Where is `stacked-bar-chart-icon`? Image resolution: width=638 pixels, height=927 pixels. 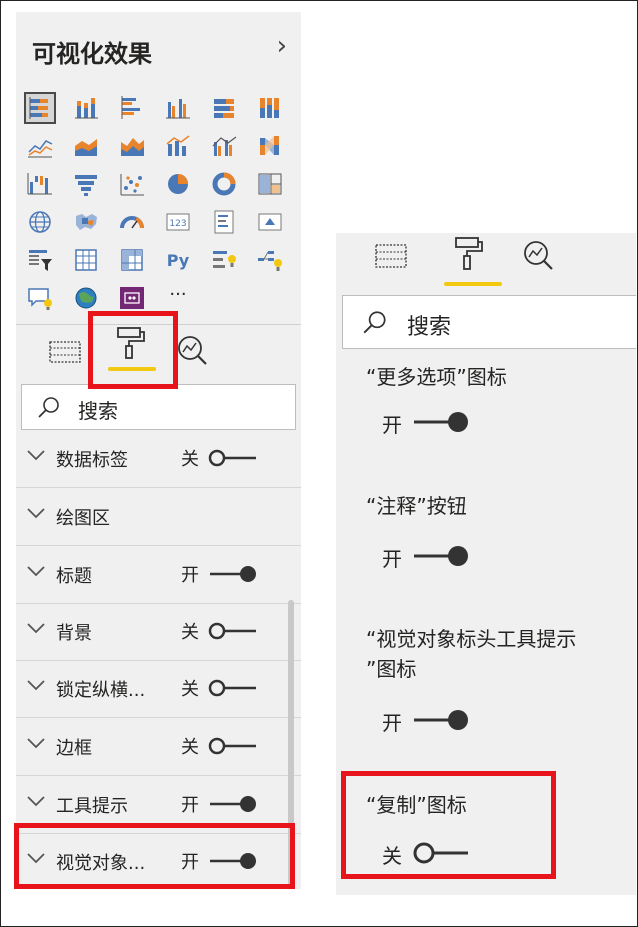
stacked-bar-chart-icon is located at coordinates (40, 108).